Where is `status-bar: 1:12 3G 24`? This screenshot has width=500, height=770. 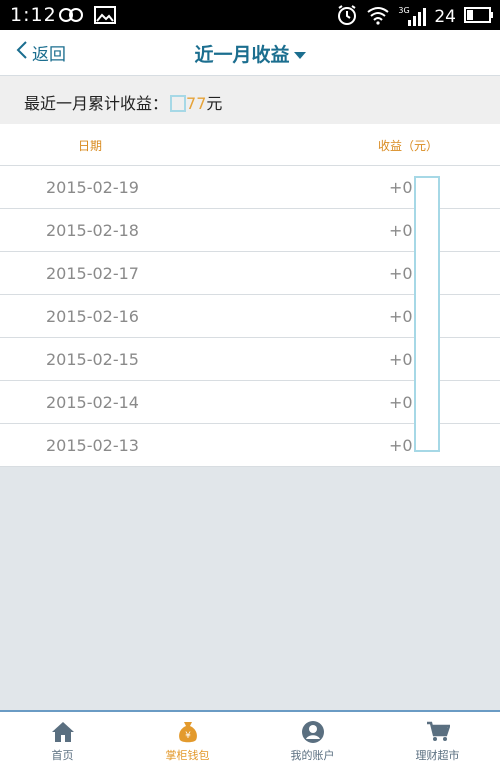
status-bar: 1:12 3G 24 is located at coordinates (250, 15).